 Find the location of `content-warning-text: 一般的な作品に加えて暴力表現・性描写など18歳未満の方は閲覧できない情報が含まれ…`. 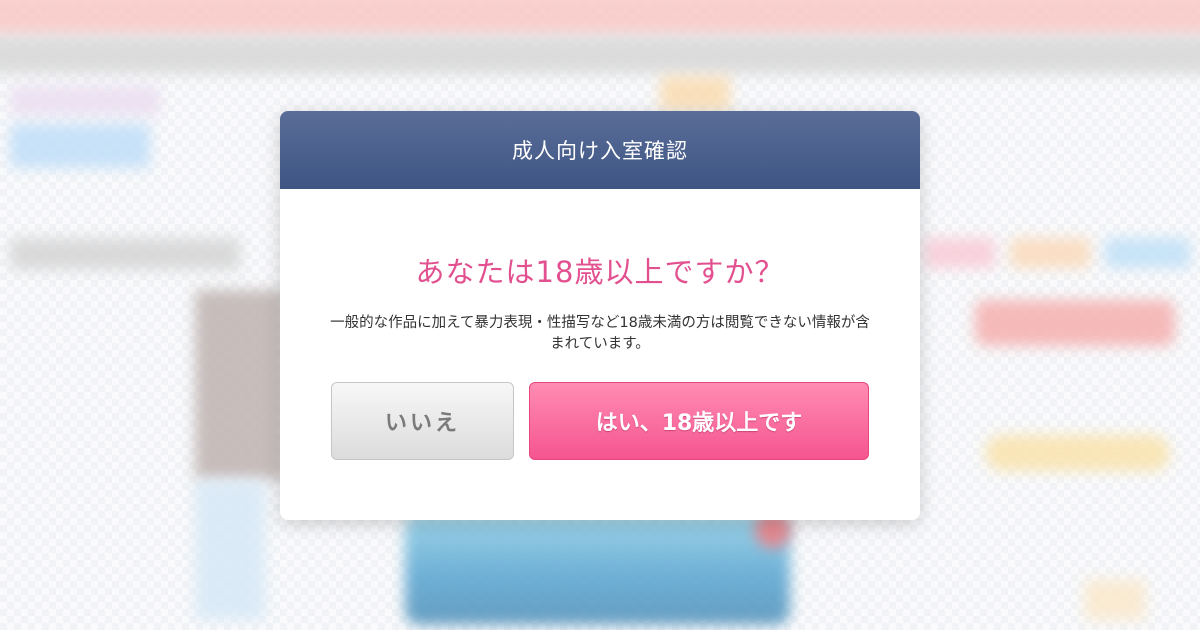

content-warning-text: 一般的な作品に加えて暴力表現・性描写など18歳未満の方は閲覧できない情報が含まれ… is located at coordinates (600, 333).